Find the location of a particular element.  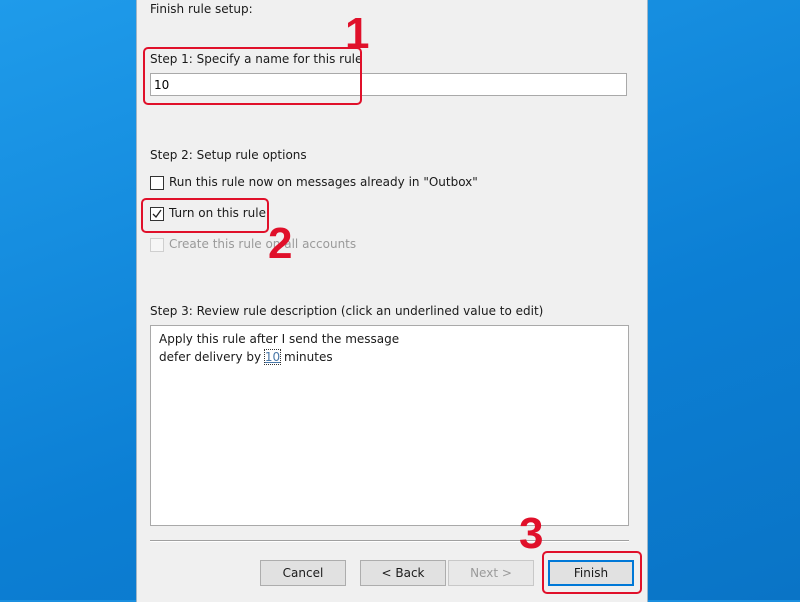

separator is located at coordinates (389, 541).